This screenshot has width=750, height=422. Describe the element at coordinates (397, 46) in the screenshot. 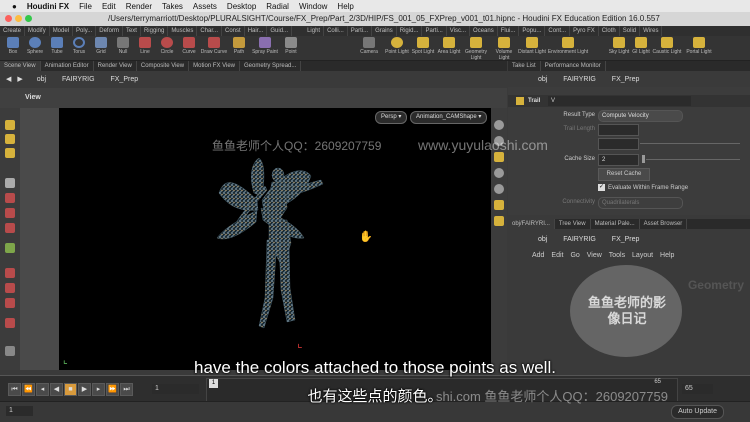

I see `point-light-tool: Point Light` at that location.